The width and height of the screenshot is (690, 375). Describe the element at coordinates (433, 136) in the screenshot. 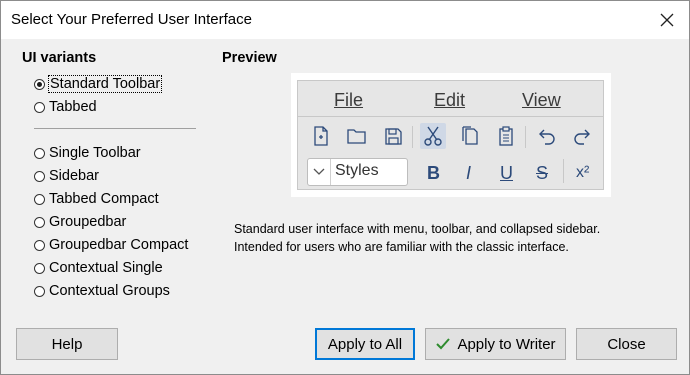

I see `cut-icon` at that location.